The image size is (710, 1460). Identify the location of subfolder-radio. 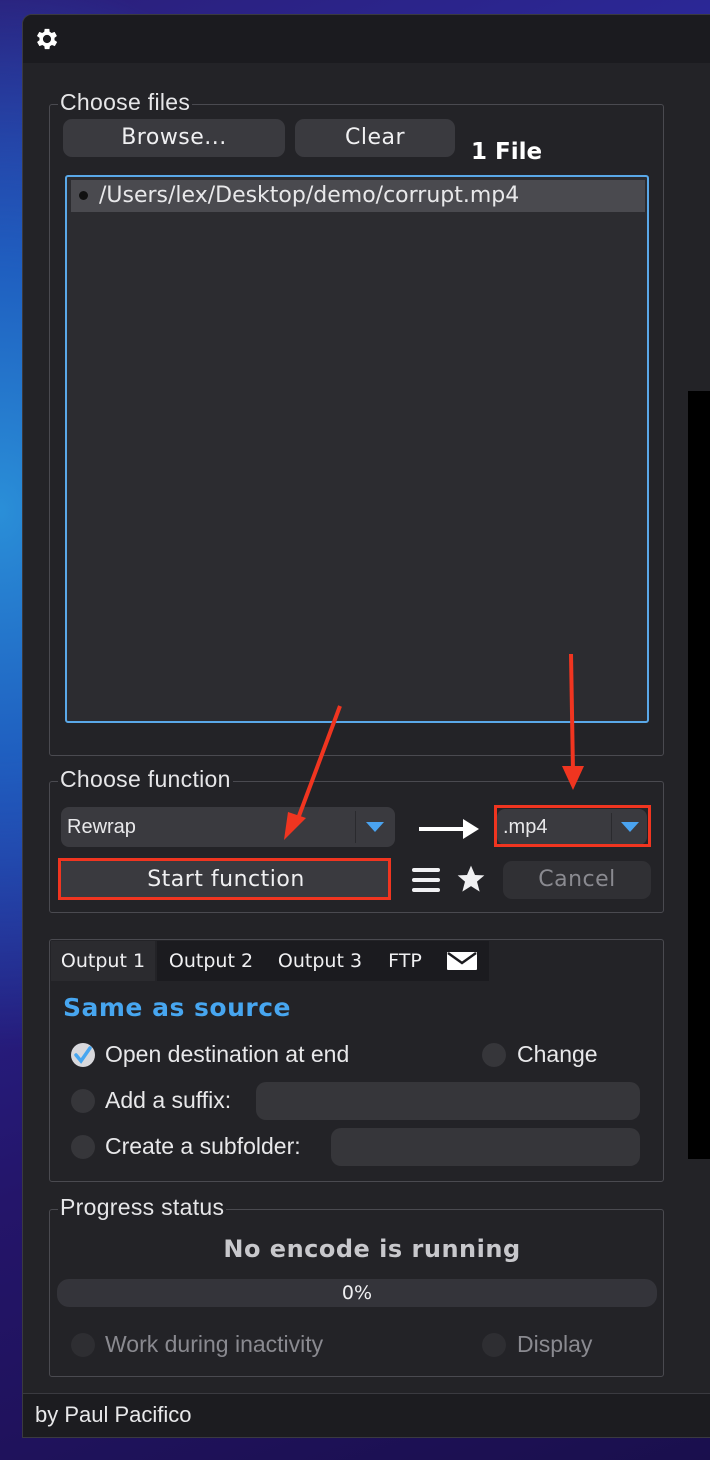
(83, 1147).